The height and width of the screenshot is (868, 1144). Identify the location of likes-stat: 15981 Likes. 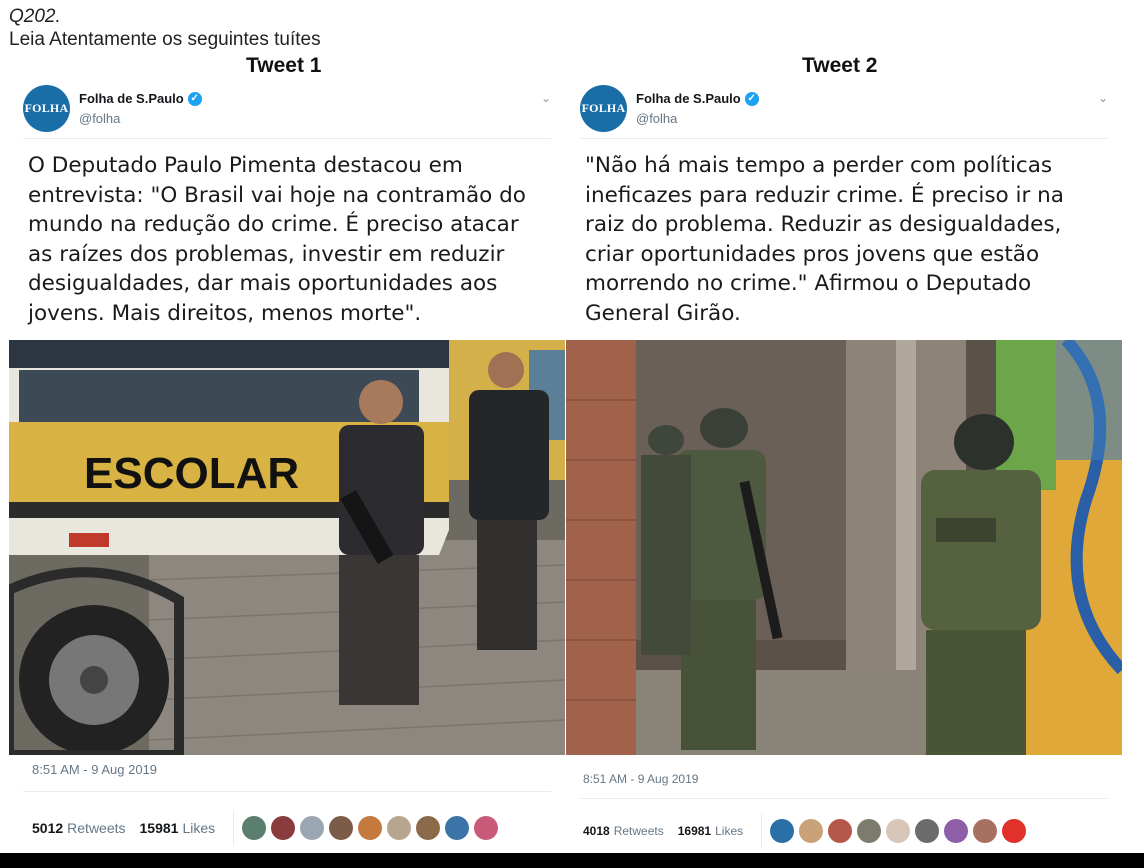
(178, 828).